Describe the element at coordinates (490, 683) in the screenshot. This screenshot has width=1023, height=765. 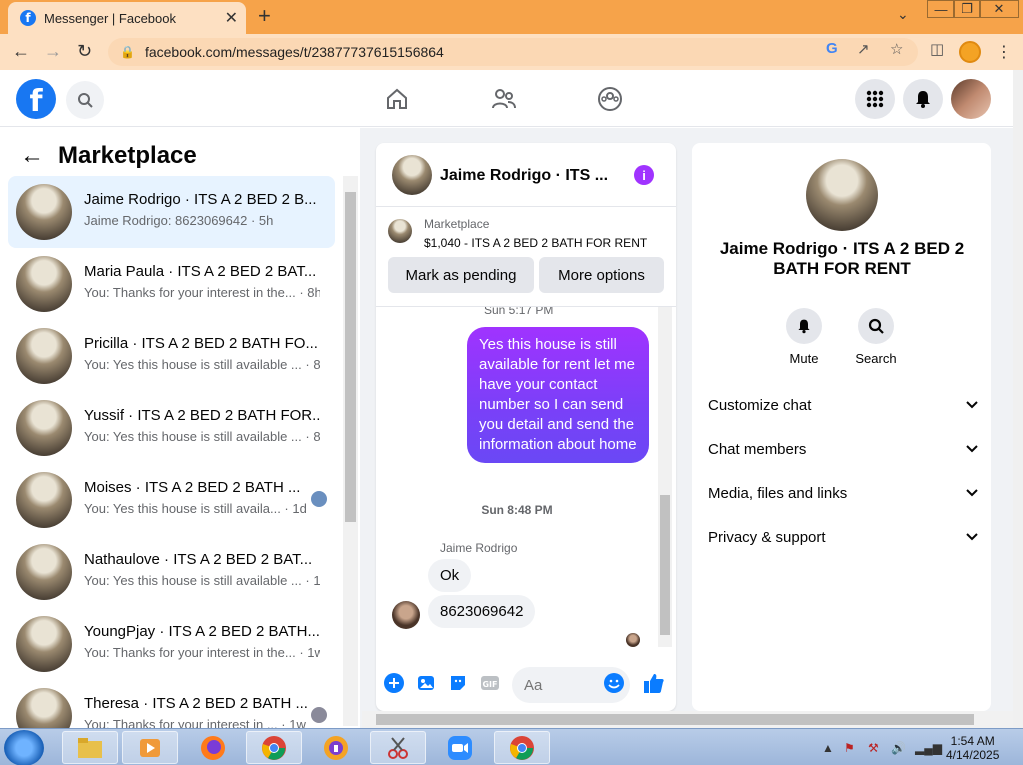
I see `gif-icon: GIF` at that location.